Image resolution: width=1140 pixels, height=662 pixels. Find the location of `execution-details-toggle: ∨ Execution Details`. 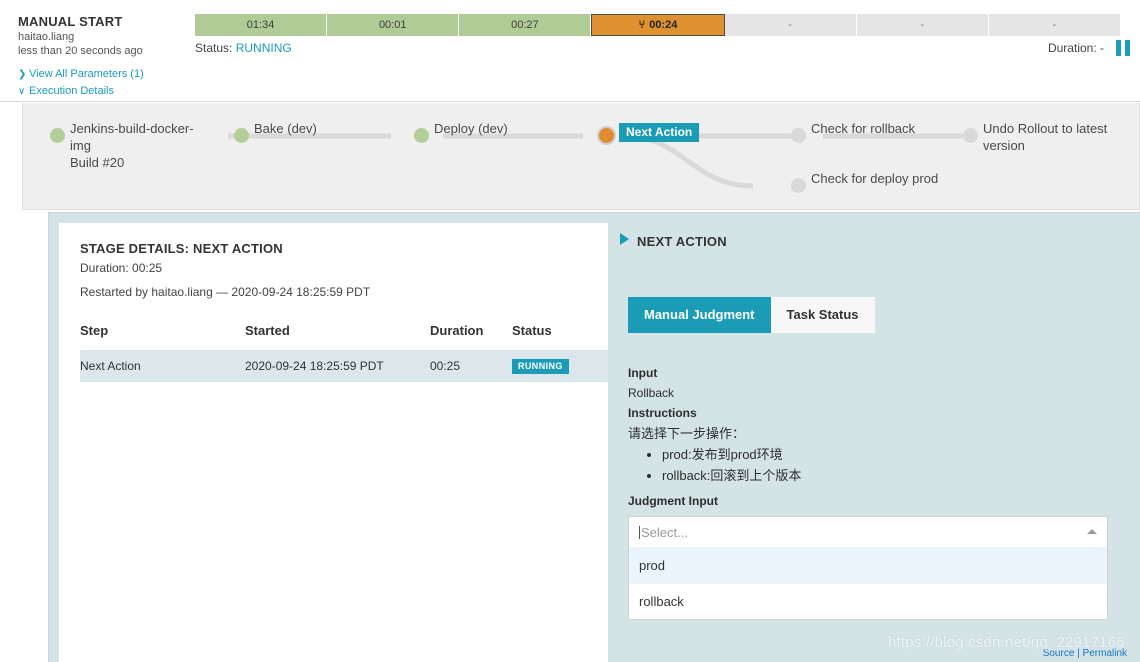

execution-details-toggle: ∨ Execution Details is located at coordinates (103, 91).